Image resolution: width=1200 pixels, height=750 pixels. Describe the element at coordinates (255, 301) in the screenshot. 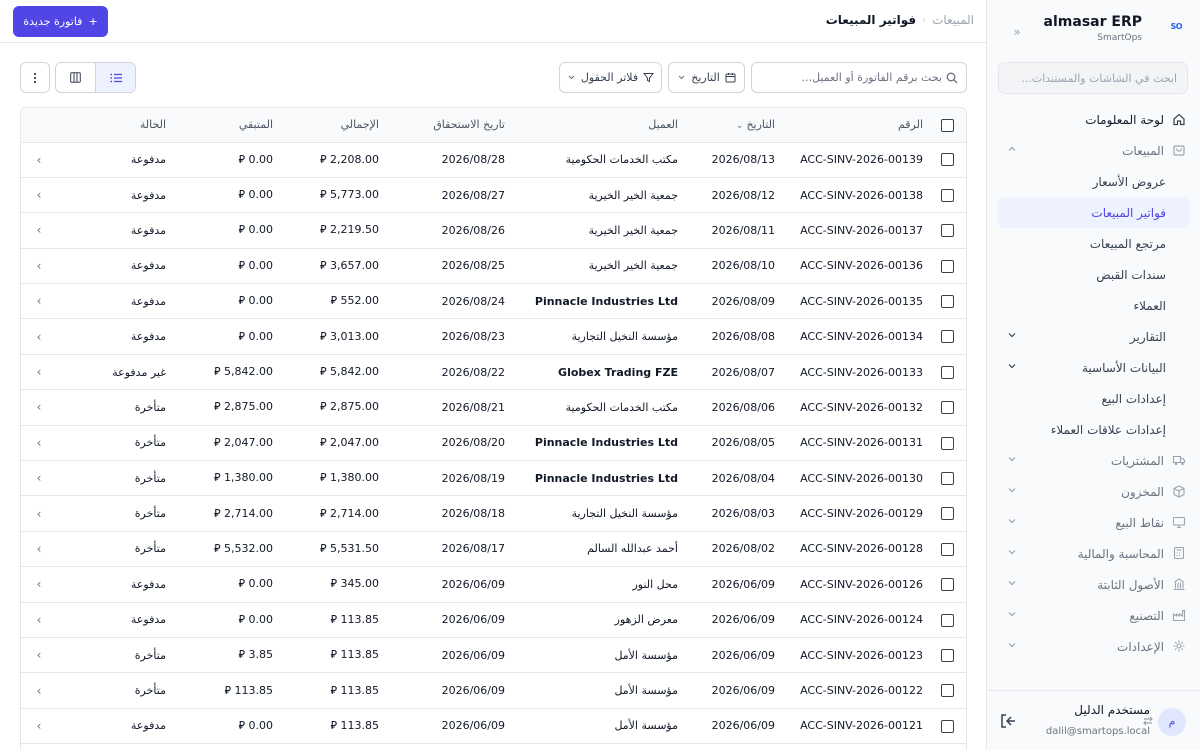

I see `cell-remaining: 0.00 ⃁` at that location.